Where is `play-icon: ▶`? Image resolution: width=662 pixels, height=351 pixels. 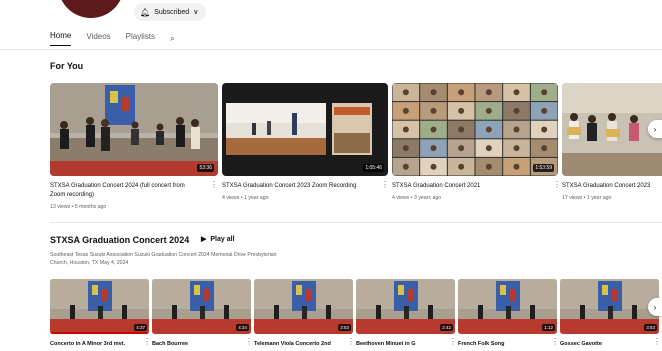 play-icon: ▶ is located at coordinates (204, 239).